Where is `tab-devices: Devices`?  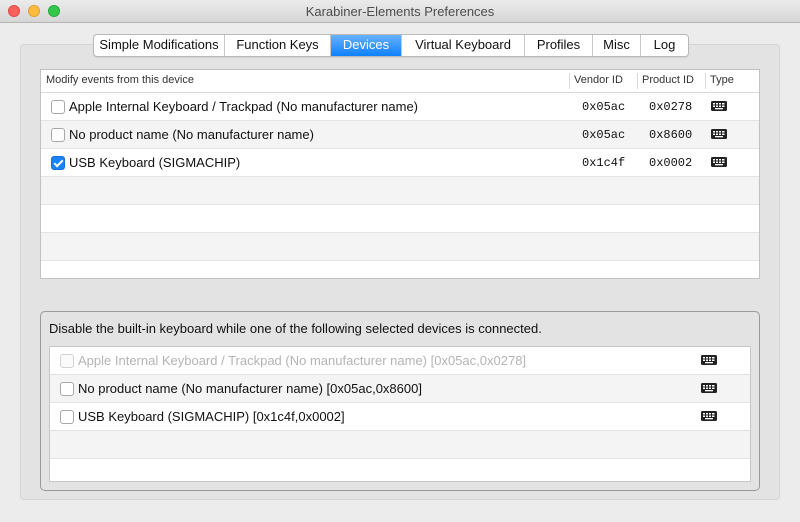 tab-devices: Devices is located at coordinates (366, 45).